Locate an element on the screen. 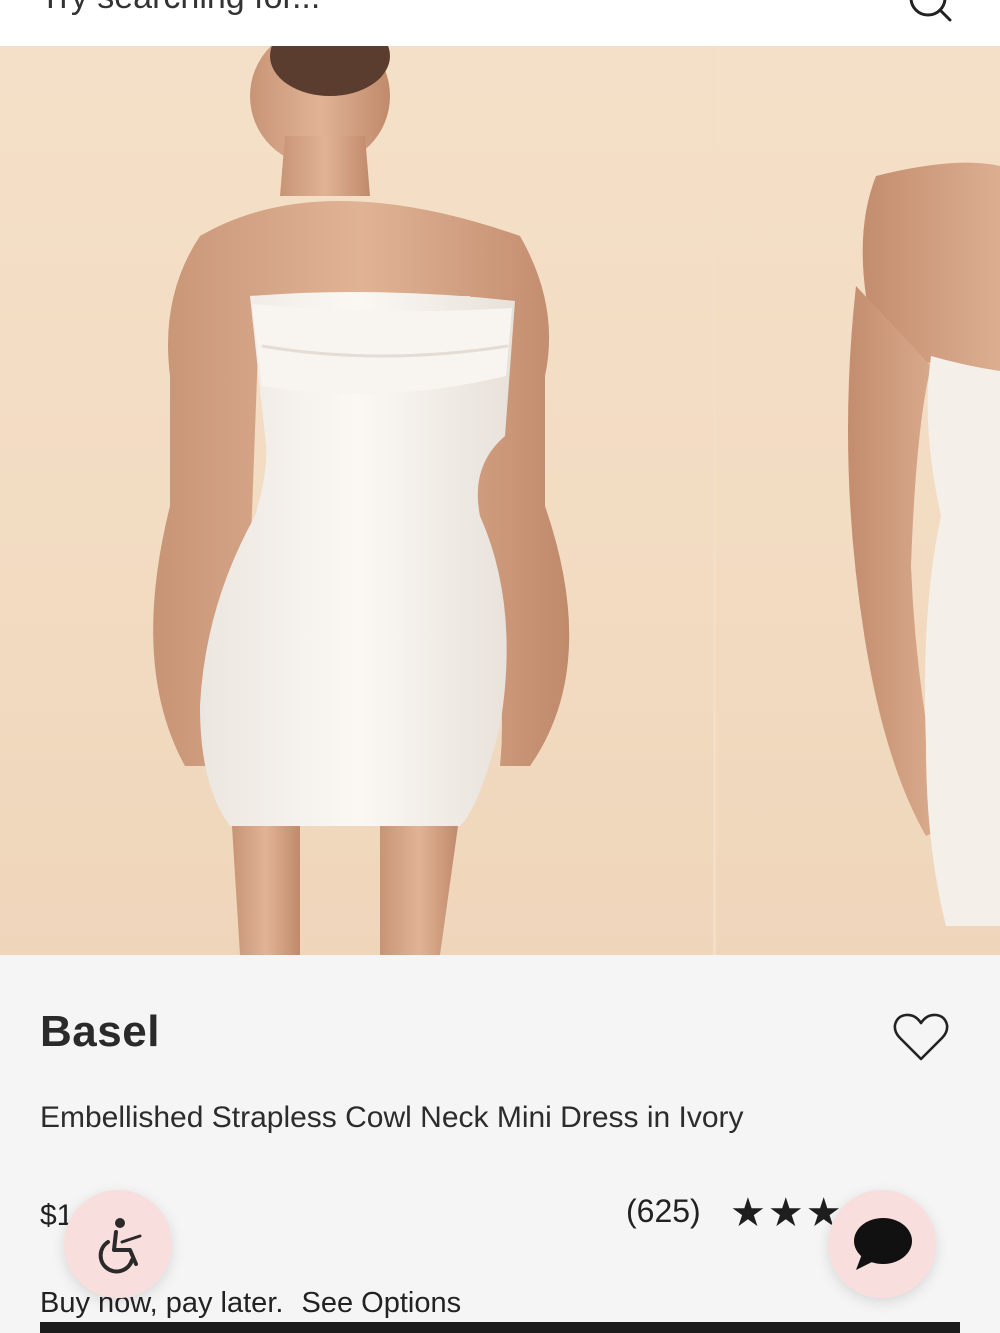 This screenshot has width=1000, height=1333. accessibility-button is located at coordinates (118, 1244).